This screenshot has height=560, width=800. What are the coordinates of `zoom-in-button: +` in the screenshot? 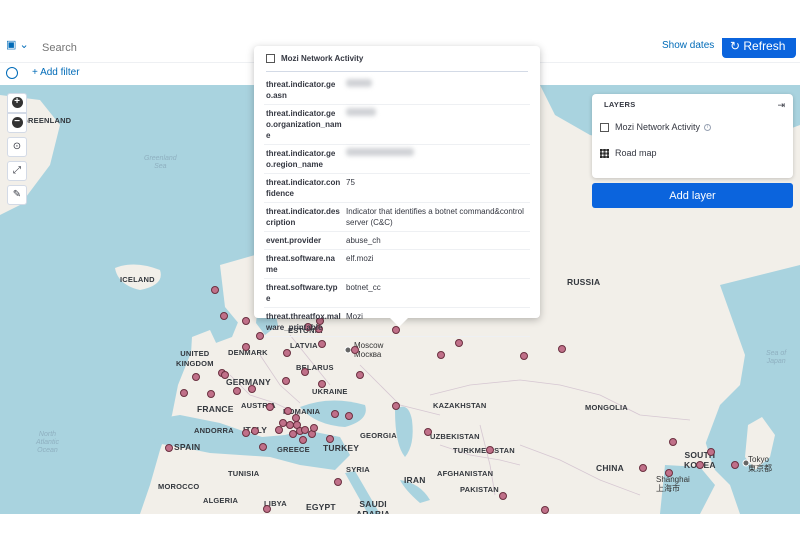 It's located at (17, 103).